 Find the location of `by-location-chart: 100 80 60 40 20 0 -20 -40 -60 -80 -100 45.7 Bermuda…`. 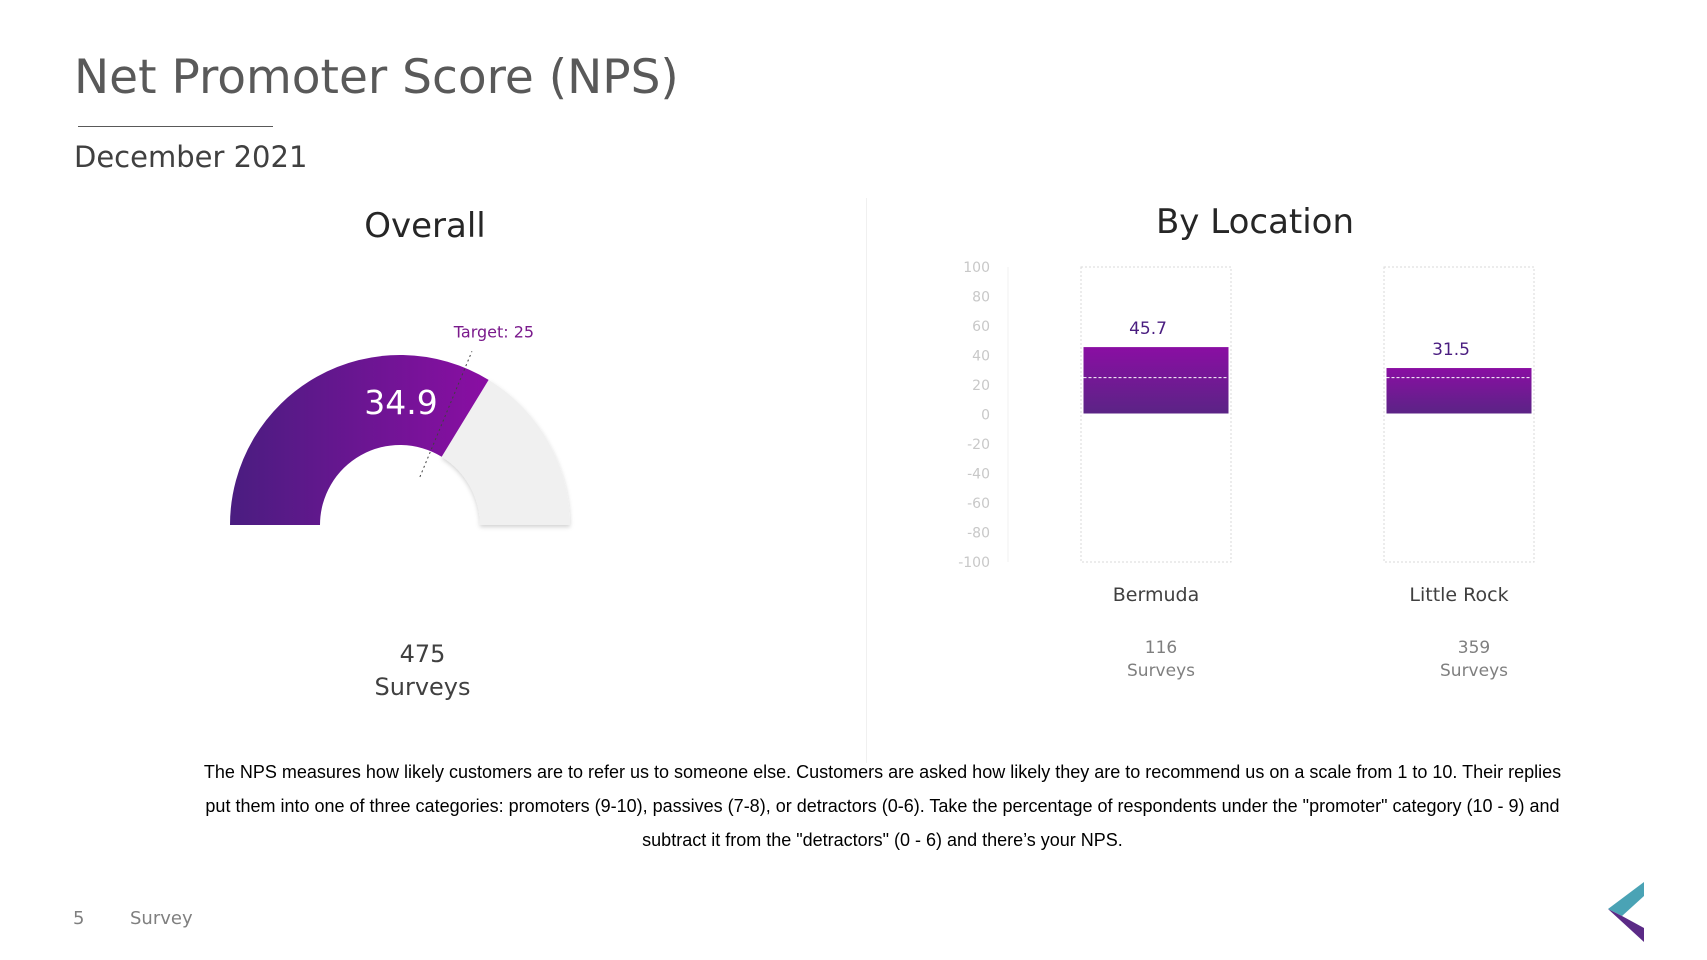

by-location-chart: 100 80 60 40 20 0 -20 -40 -60 -80 -100 45.7 Bermuda… is located at coordinates (1246, 433).